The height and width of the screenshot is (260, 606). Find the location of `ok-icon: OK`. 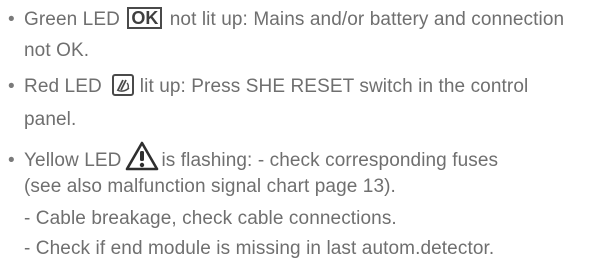

ok-icon: OK is located at coordinates (145, 18).